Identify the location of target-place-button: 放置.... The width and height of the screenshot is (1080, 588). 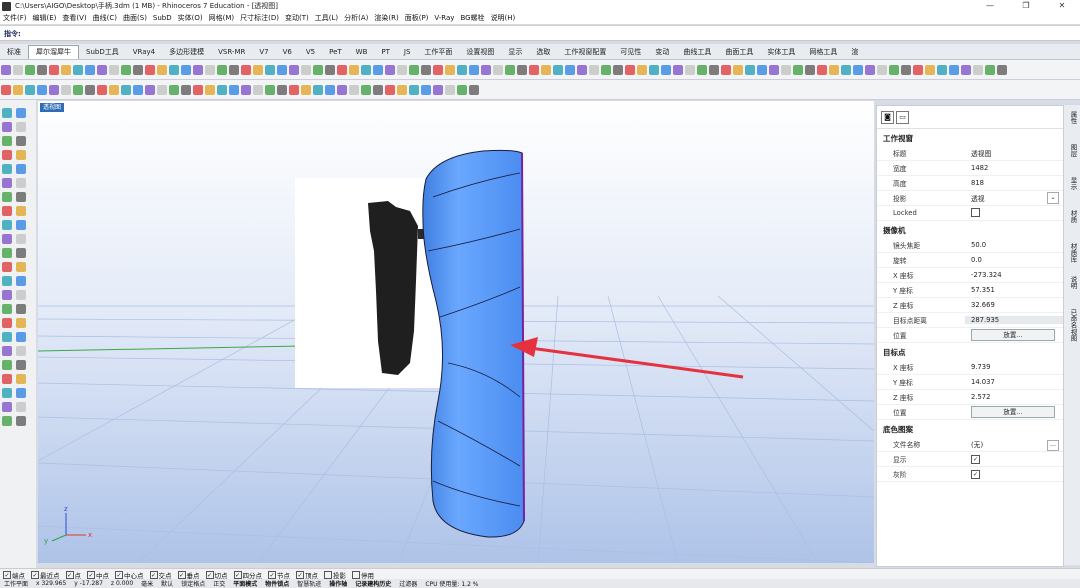
(1013, 412).